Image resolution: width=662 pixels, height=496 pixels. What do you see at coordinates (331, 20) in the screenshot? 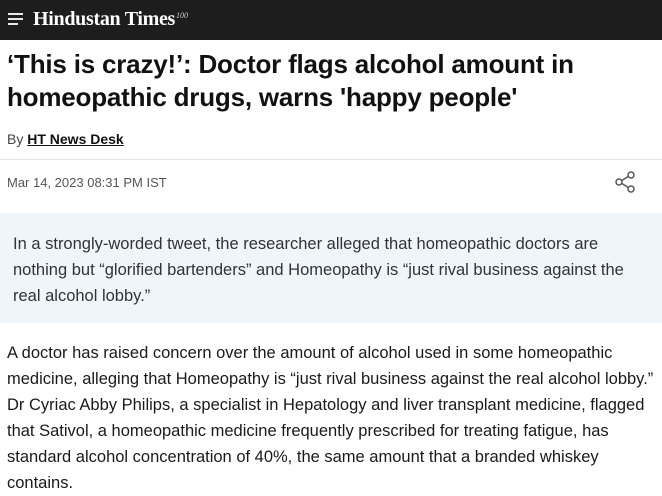
I see `top-navigation-bar: Hindustan Times 100` at bounding box center [331, 20].